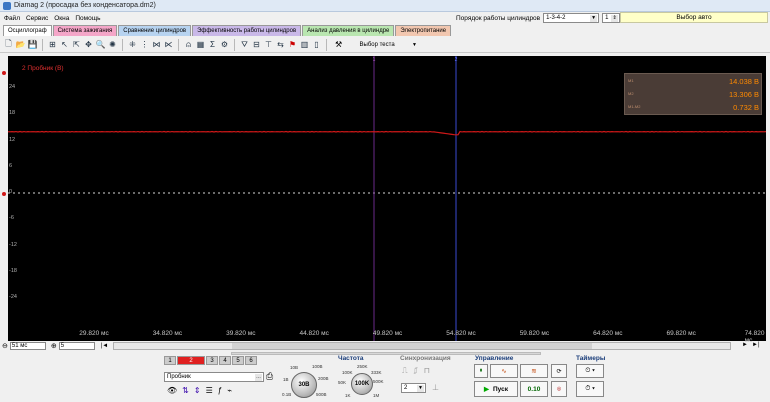 The image size is (770, 402). What do you see at coordinates (112, 44) in the screenshot?
I see `sun-icon: ✺` at bounding box center [112, 44].